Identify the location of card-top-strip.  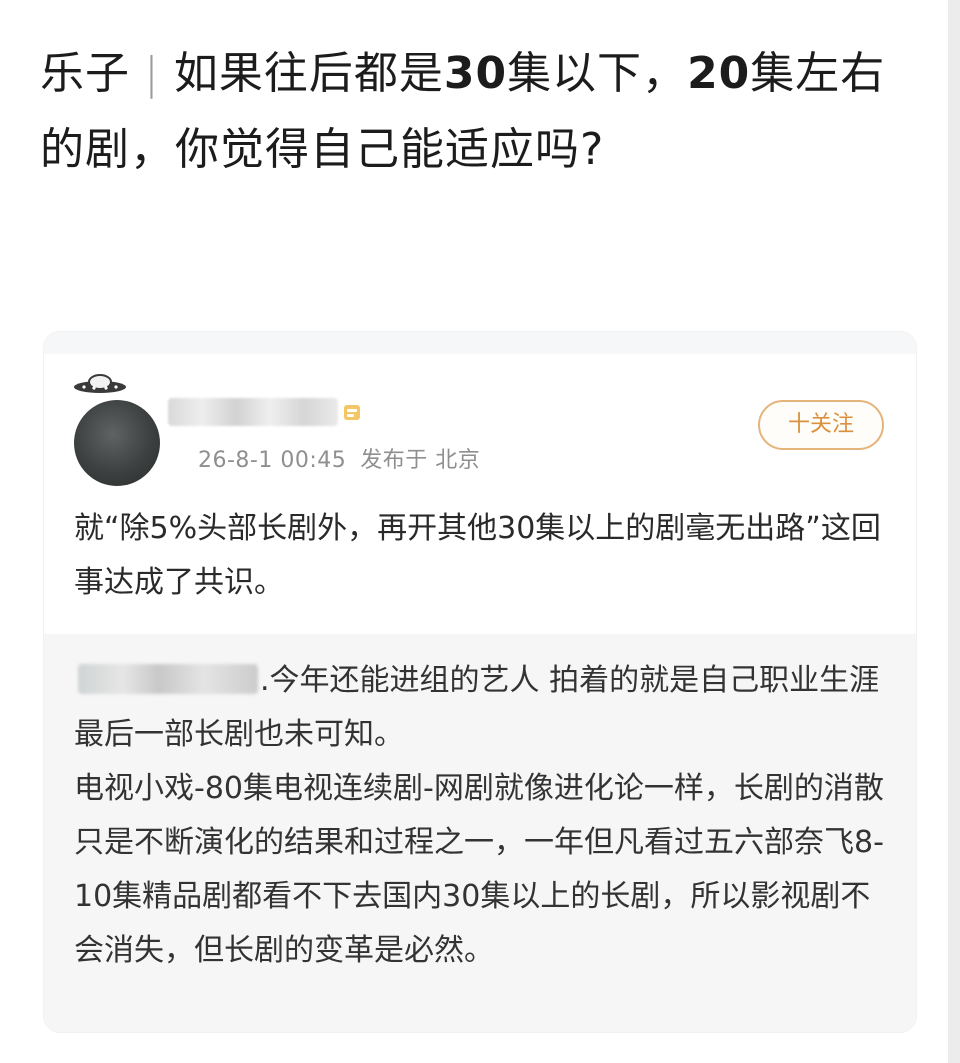
(480, 343).